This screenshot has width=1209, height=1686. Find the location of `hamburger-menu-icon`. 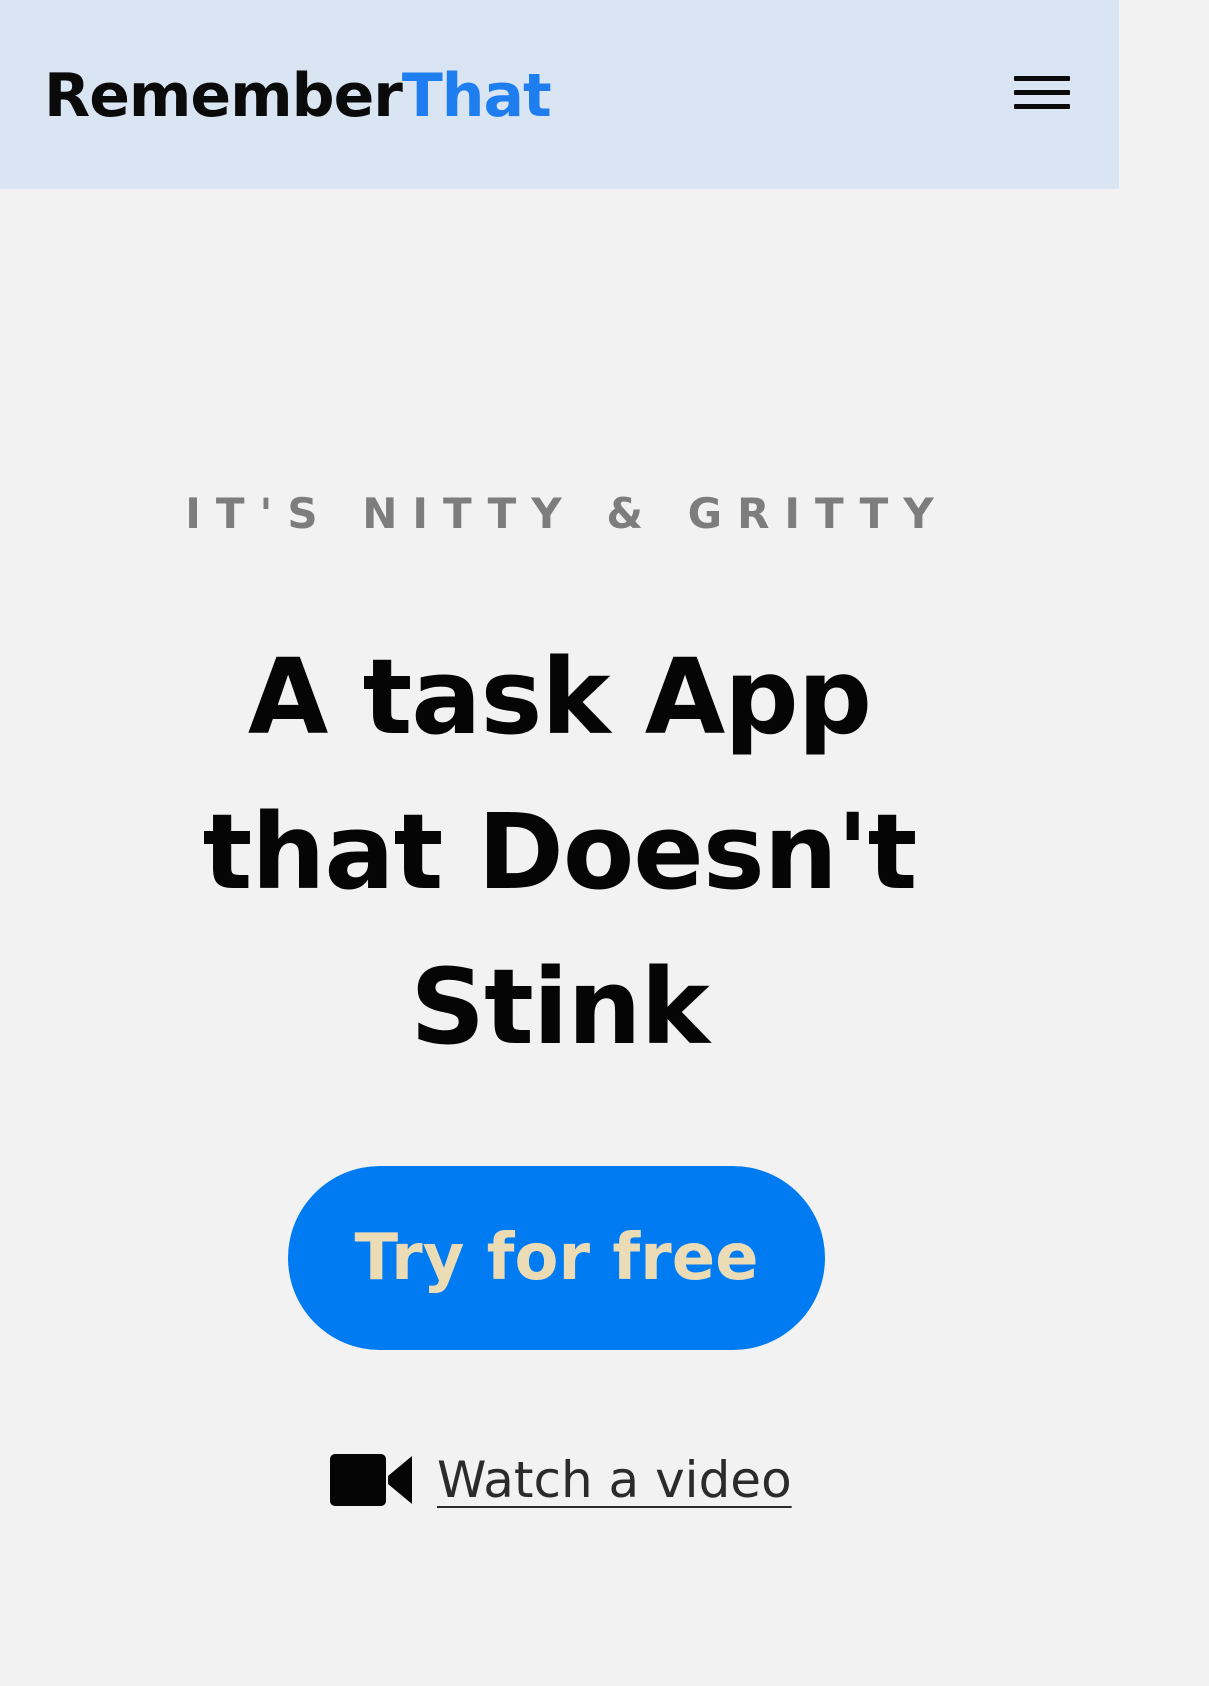

hamburger-menu-icon is located at coordinates (1041, 95).